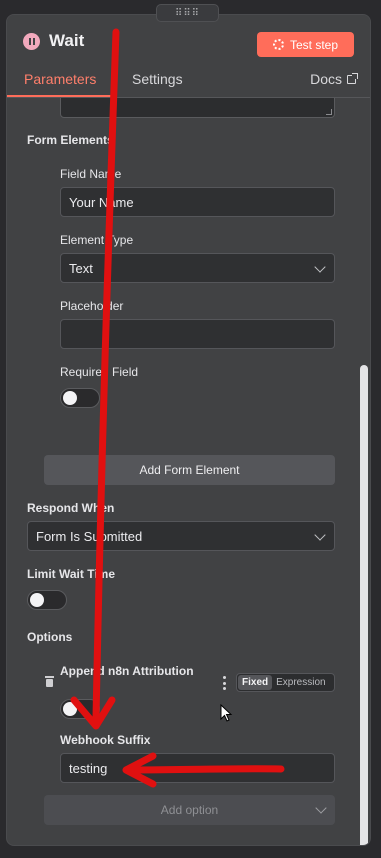 Image resolution: width=381 pixels, height=858 pixels. What do you see at coordinates (89, 536) in the screenshot?
I see `respond-when-value: Form Is Submitted` at bounding box center [89, 536].